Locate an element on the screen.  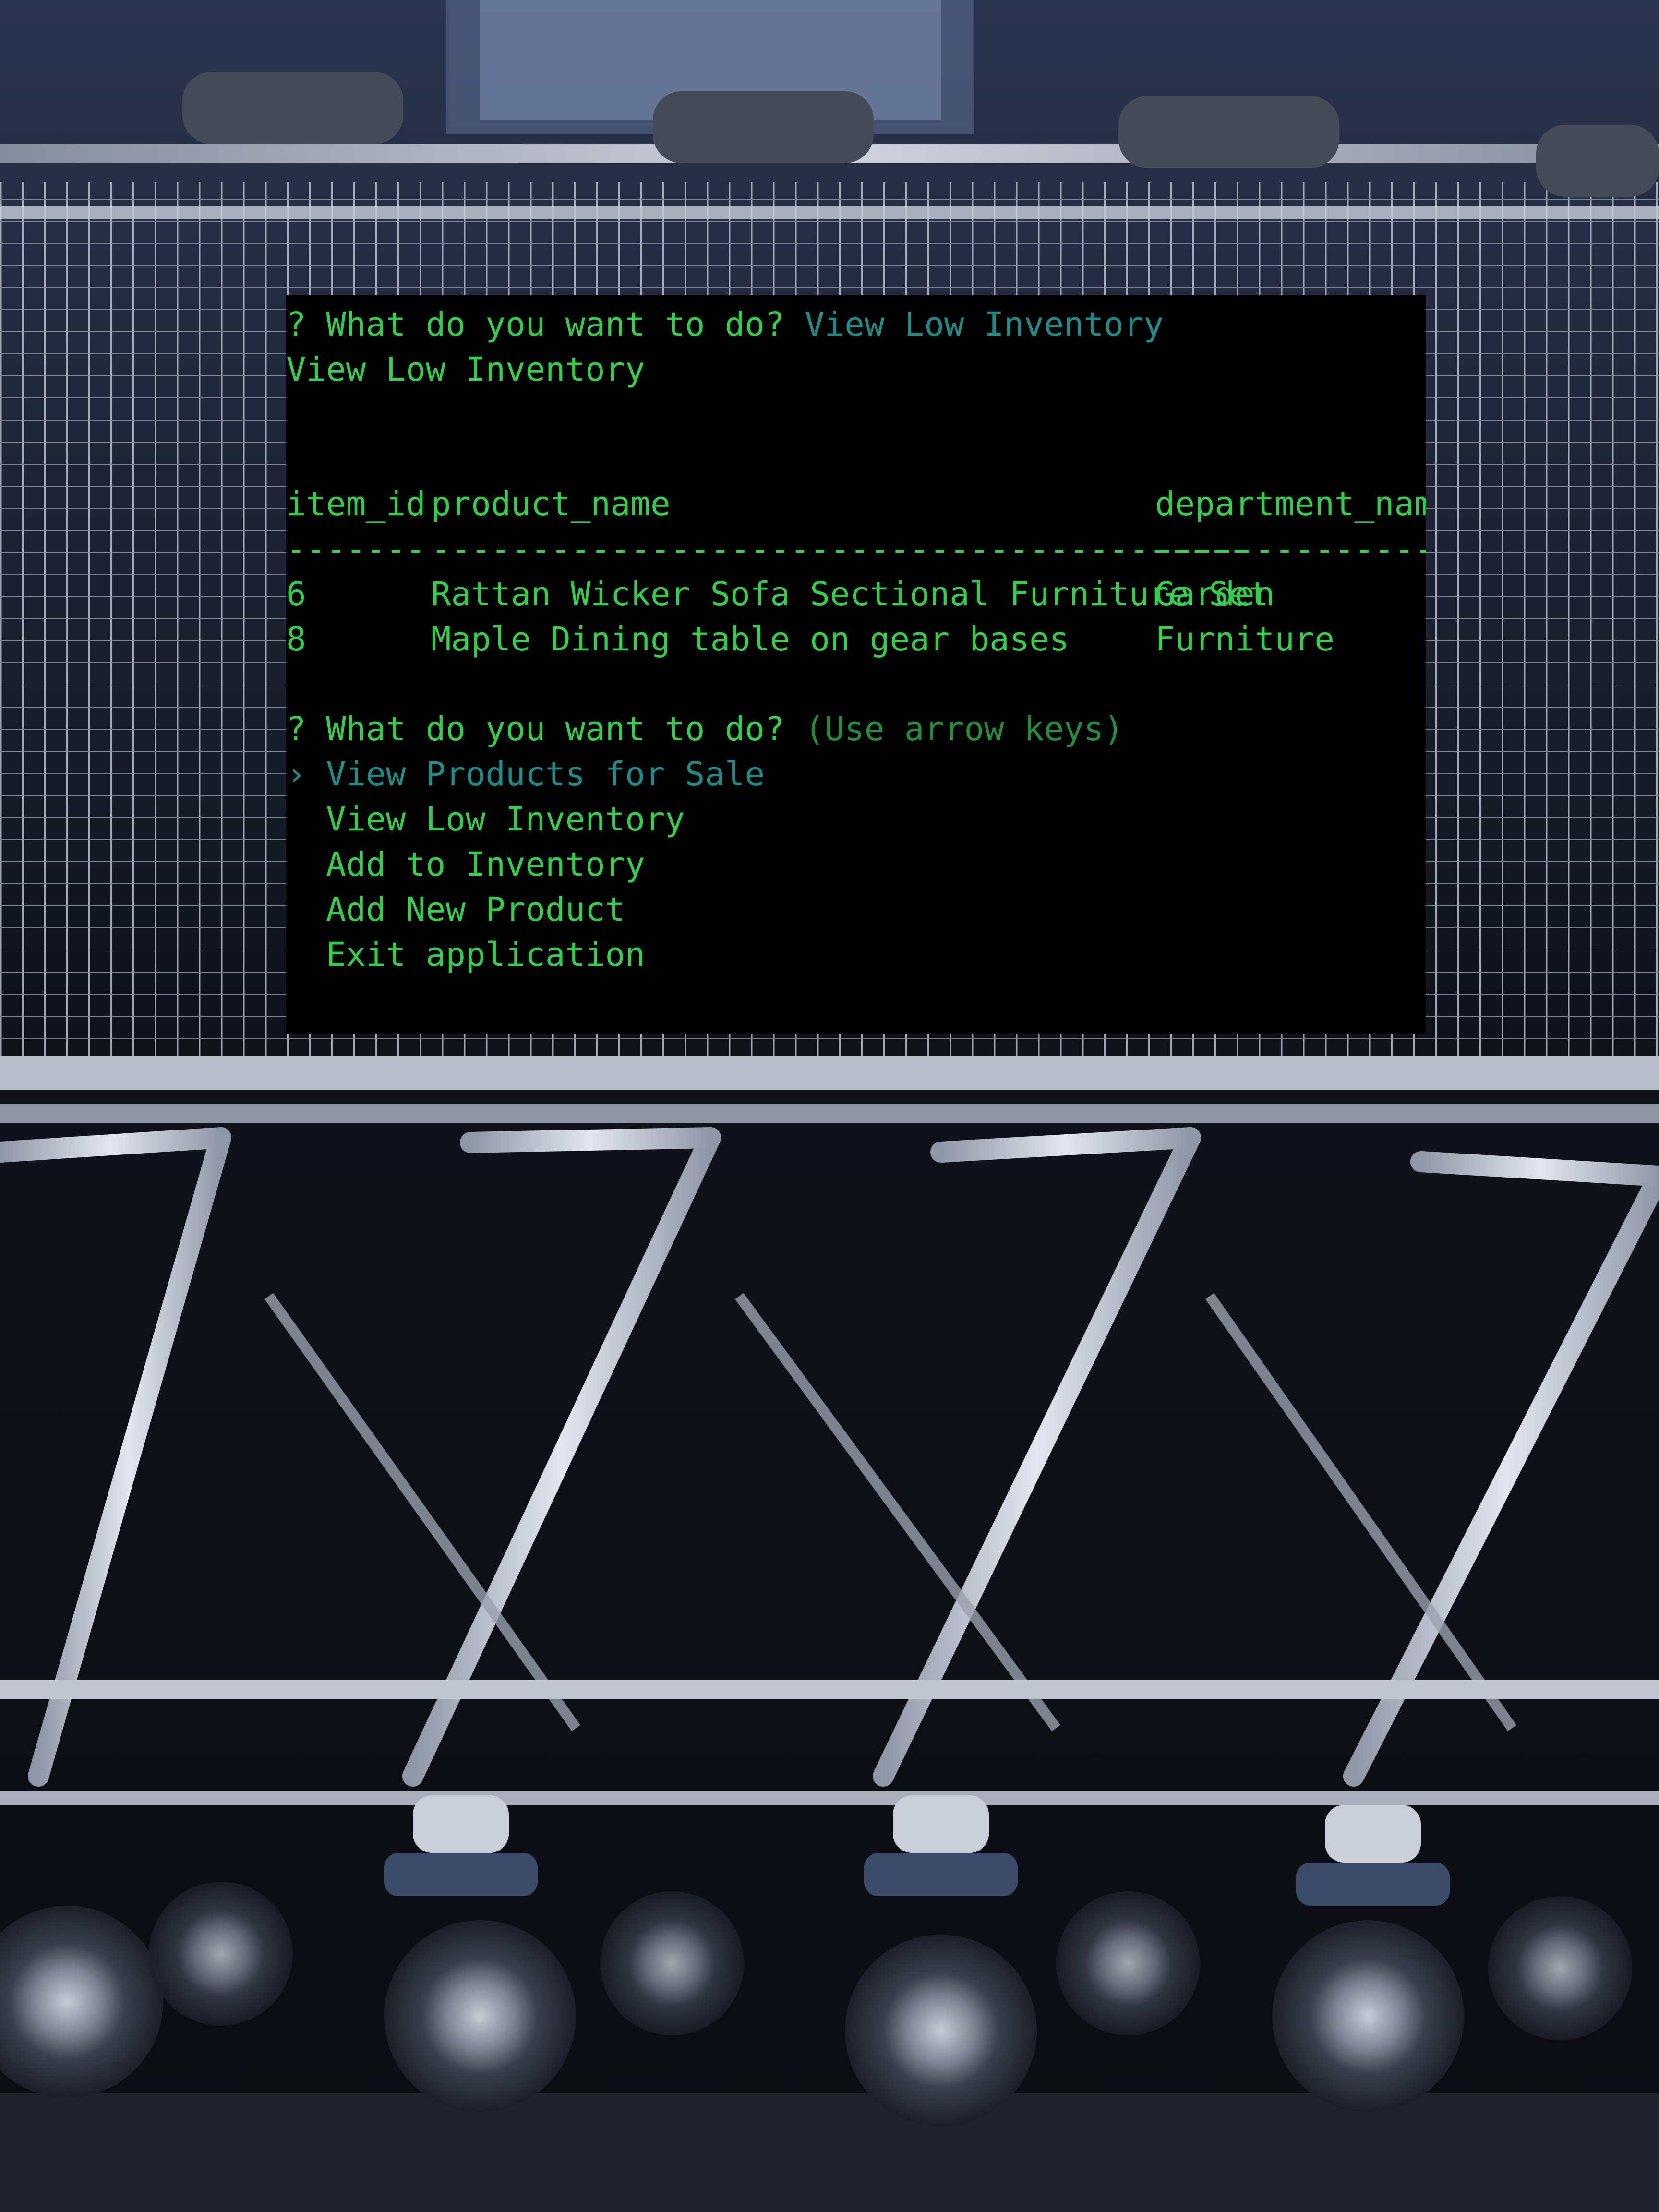
table-cell-department-name: Furniture is located at coordinates (1244, 639).